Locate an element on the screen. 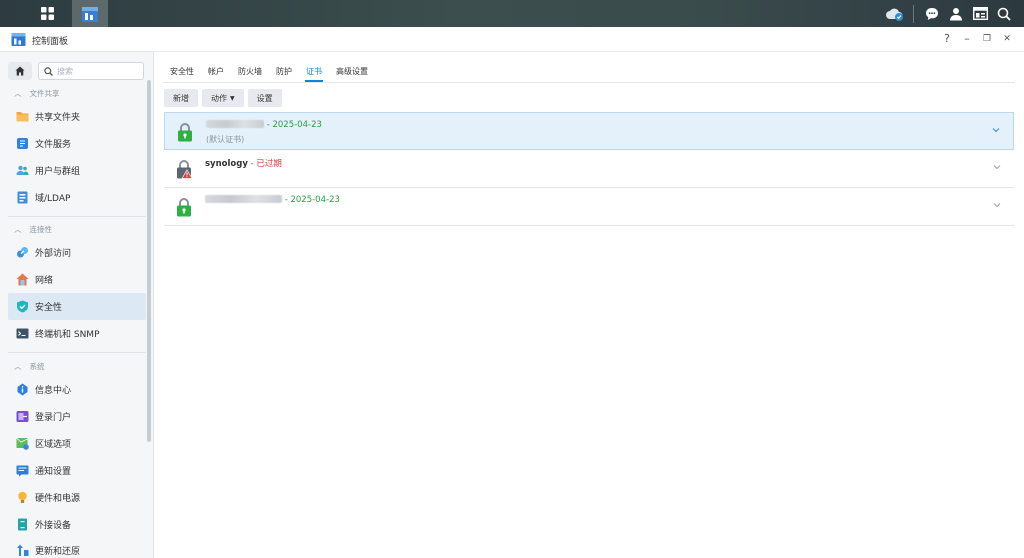 This screenshot has height=558, width=1024. action-button: 动作 ▼ is located at coordinates (223, 98).